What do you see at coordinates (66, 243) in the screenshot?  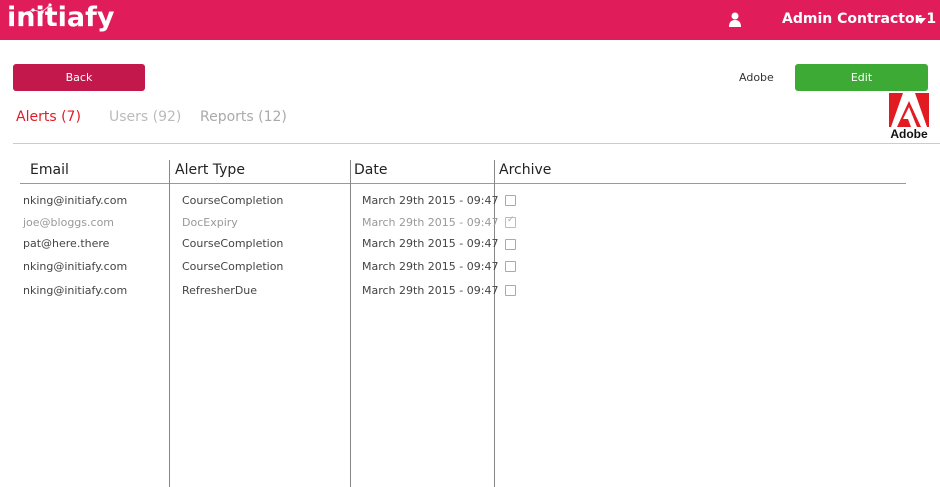 I see `table-cell-email: pat@here.there` at bounding box center [66, 243].